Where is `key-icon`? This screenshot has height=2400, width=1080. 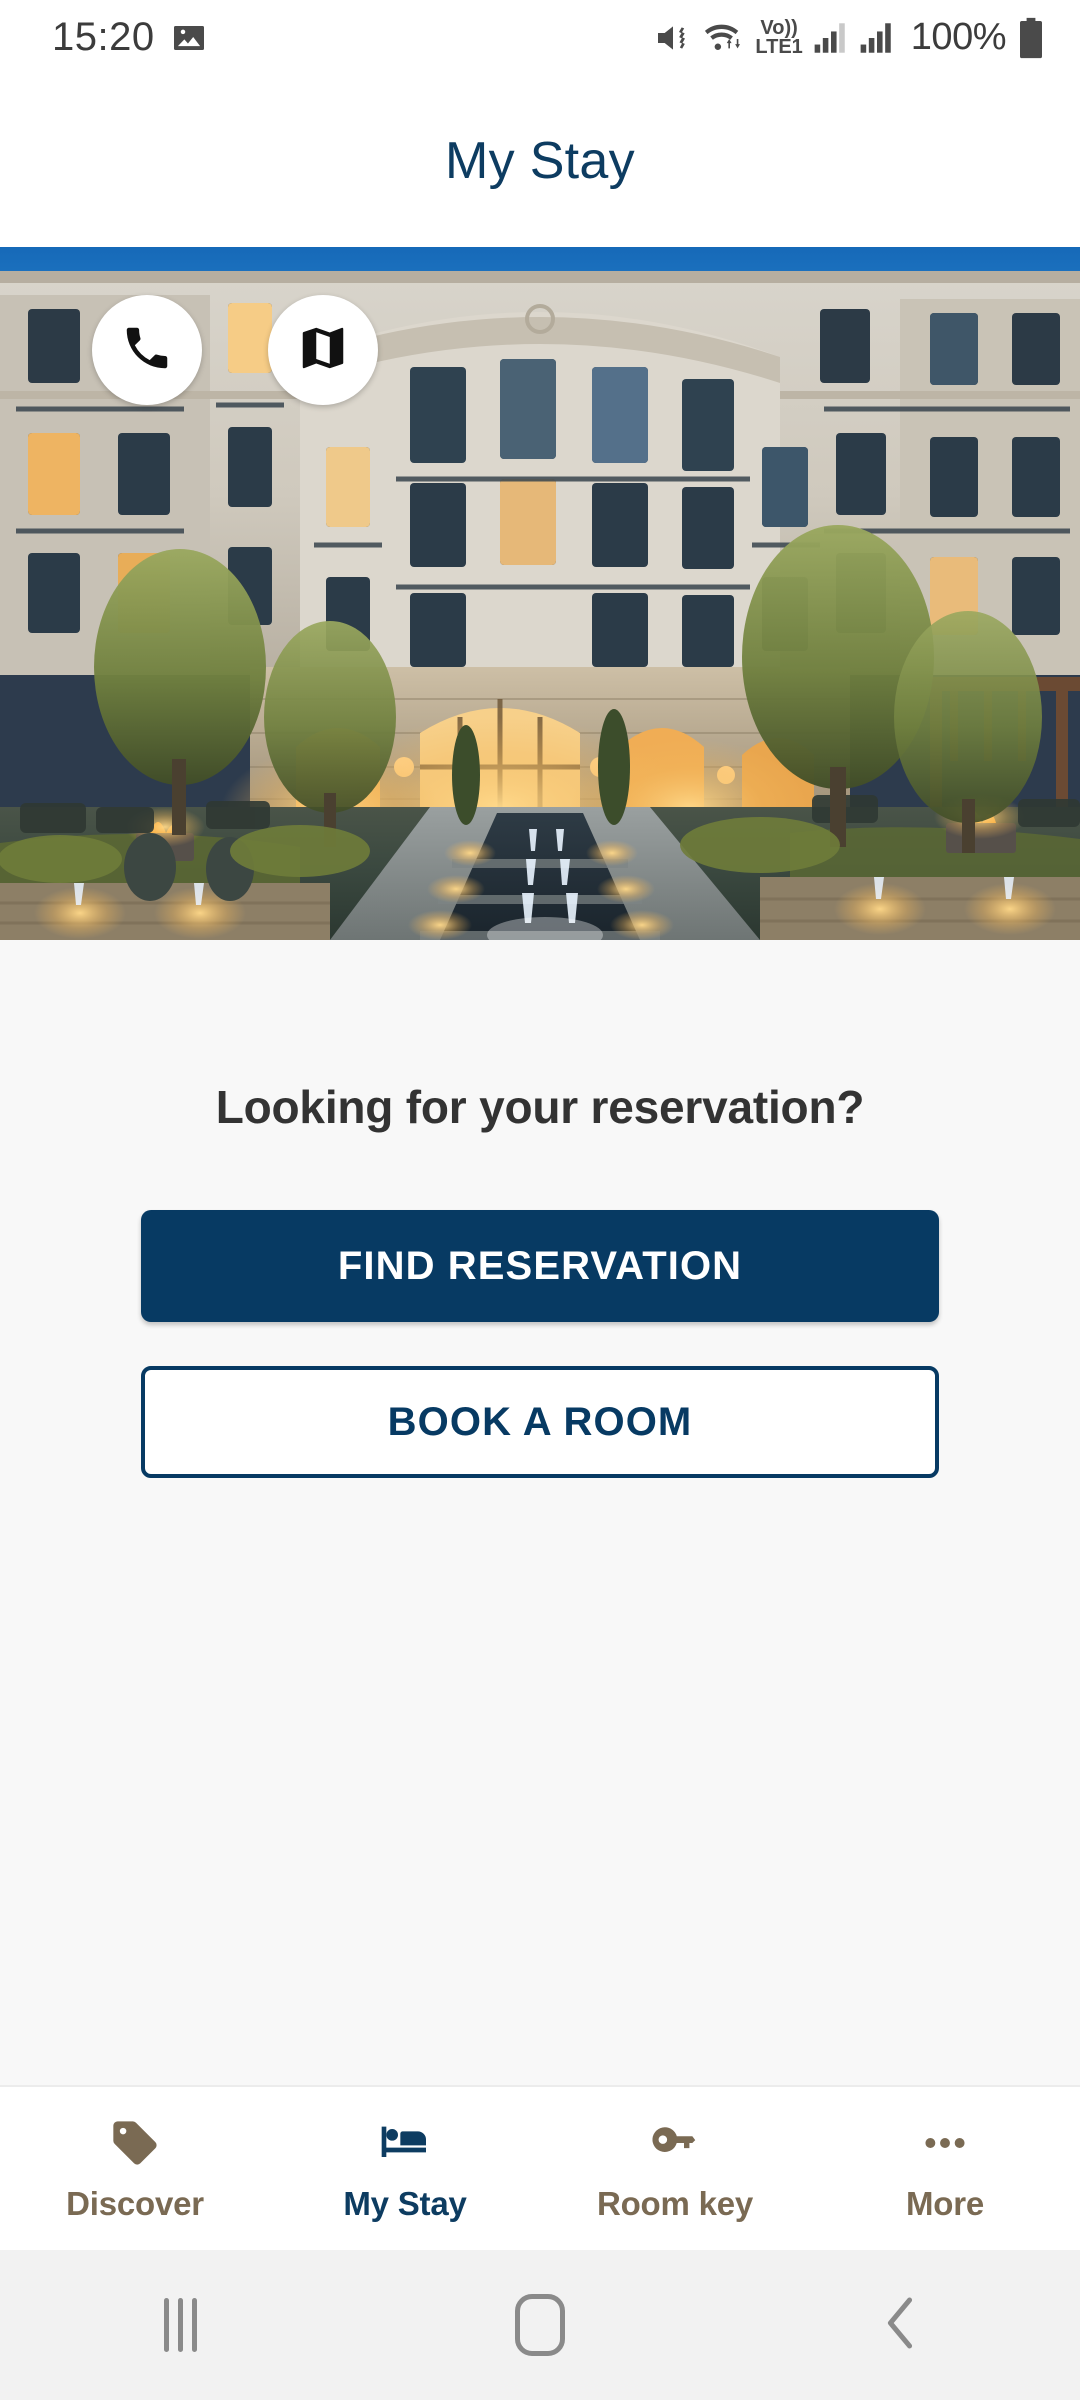
key-icon is located at coordinates (675, 2143).